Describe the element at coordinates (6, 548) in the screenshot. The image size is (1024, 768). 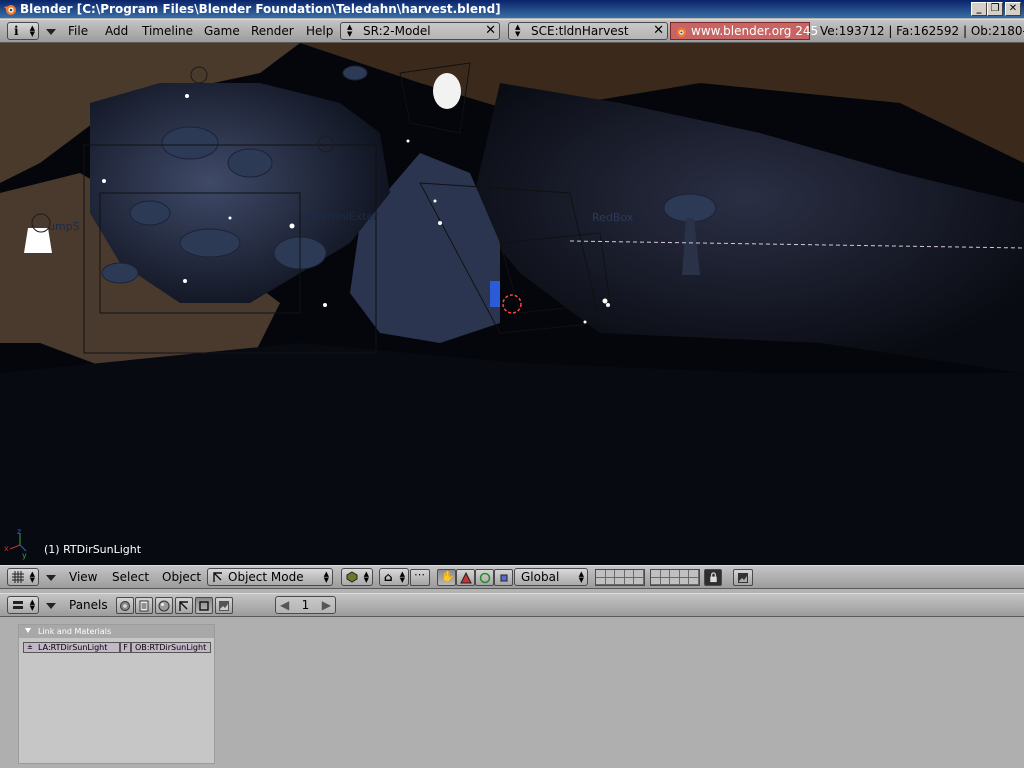
I see `svg-text: x` at that location.